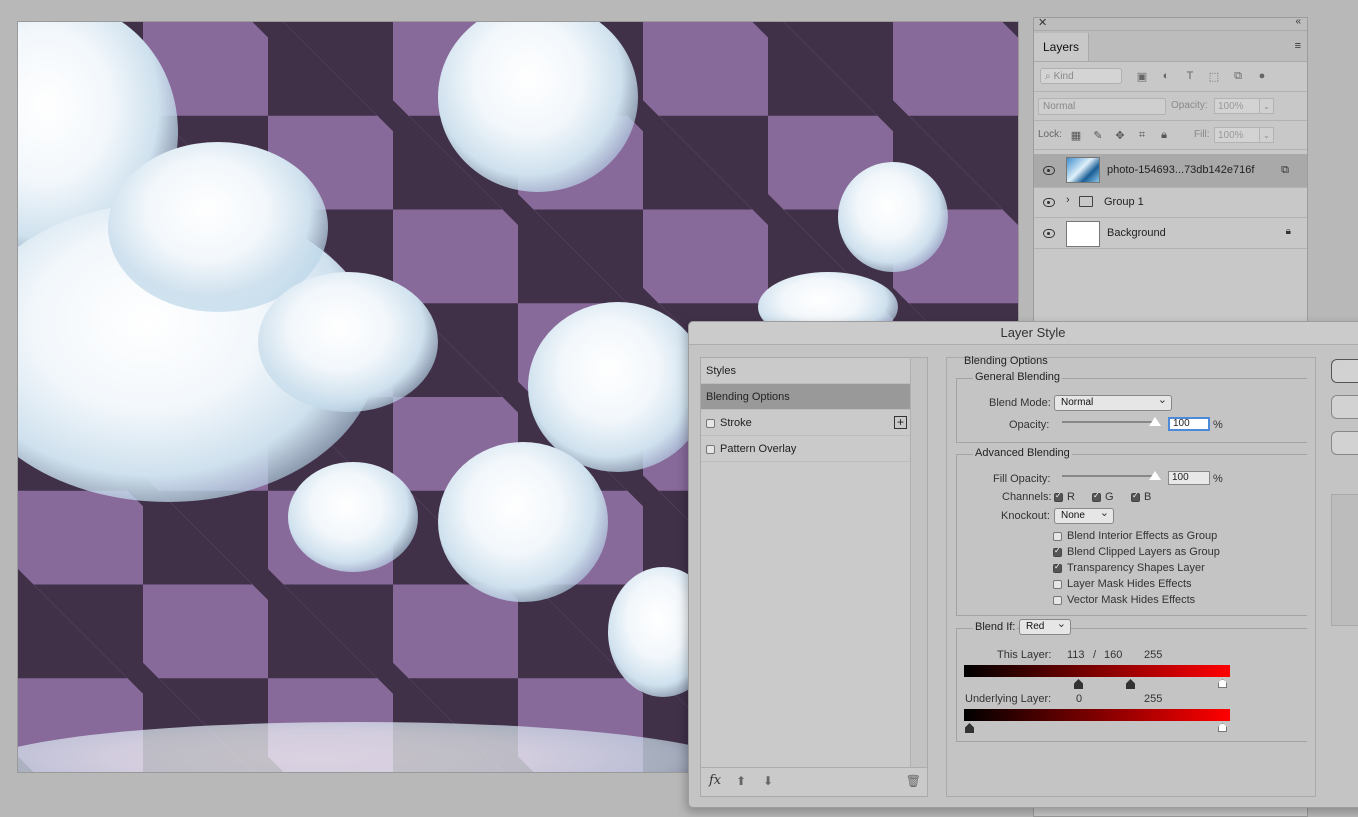 The width and height of the screenshot is (1358, 817). Describe the element at coordinates (806, 449) in the screenshot. I see `pattern-overlay-item: Pattern Overlay` at that location.